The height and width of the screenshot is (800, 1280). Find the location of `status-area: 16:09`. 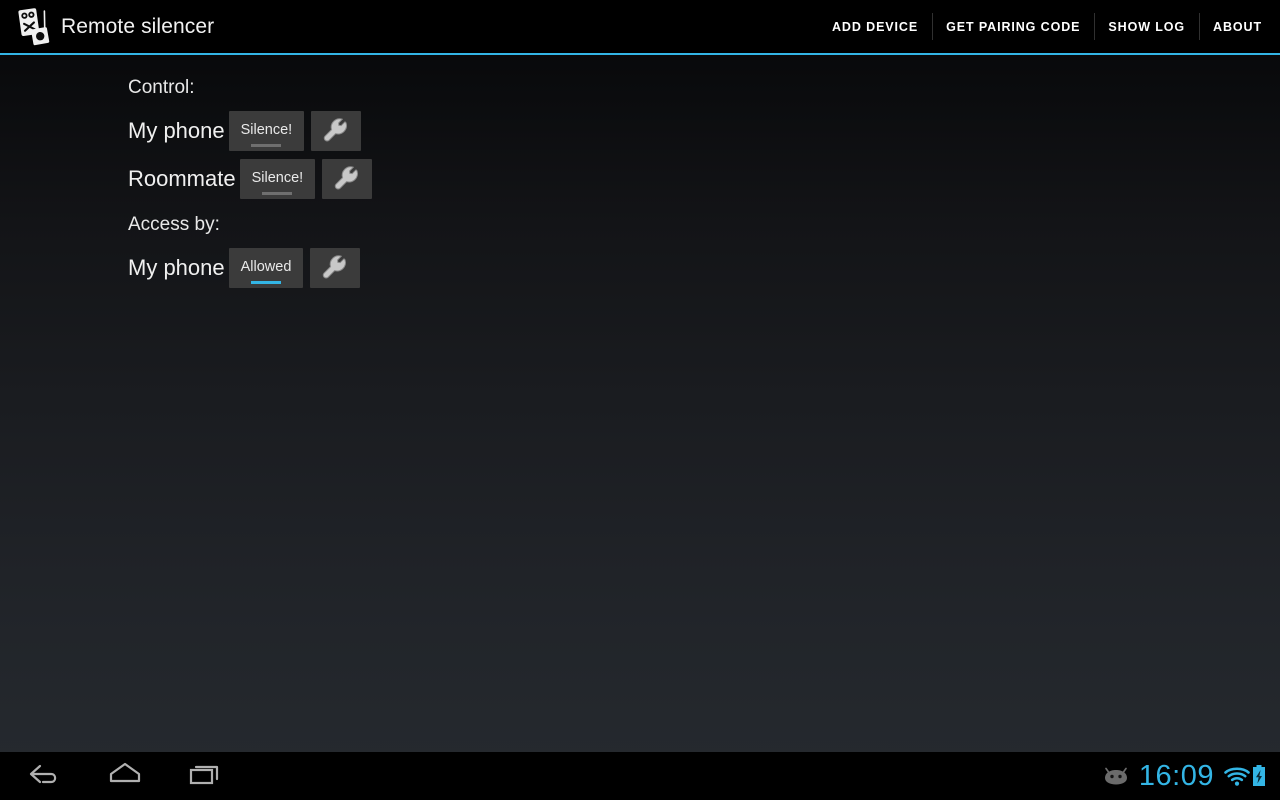

status-area: 16:09 is located at coordinates (1191, 776).